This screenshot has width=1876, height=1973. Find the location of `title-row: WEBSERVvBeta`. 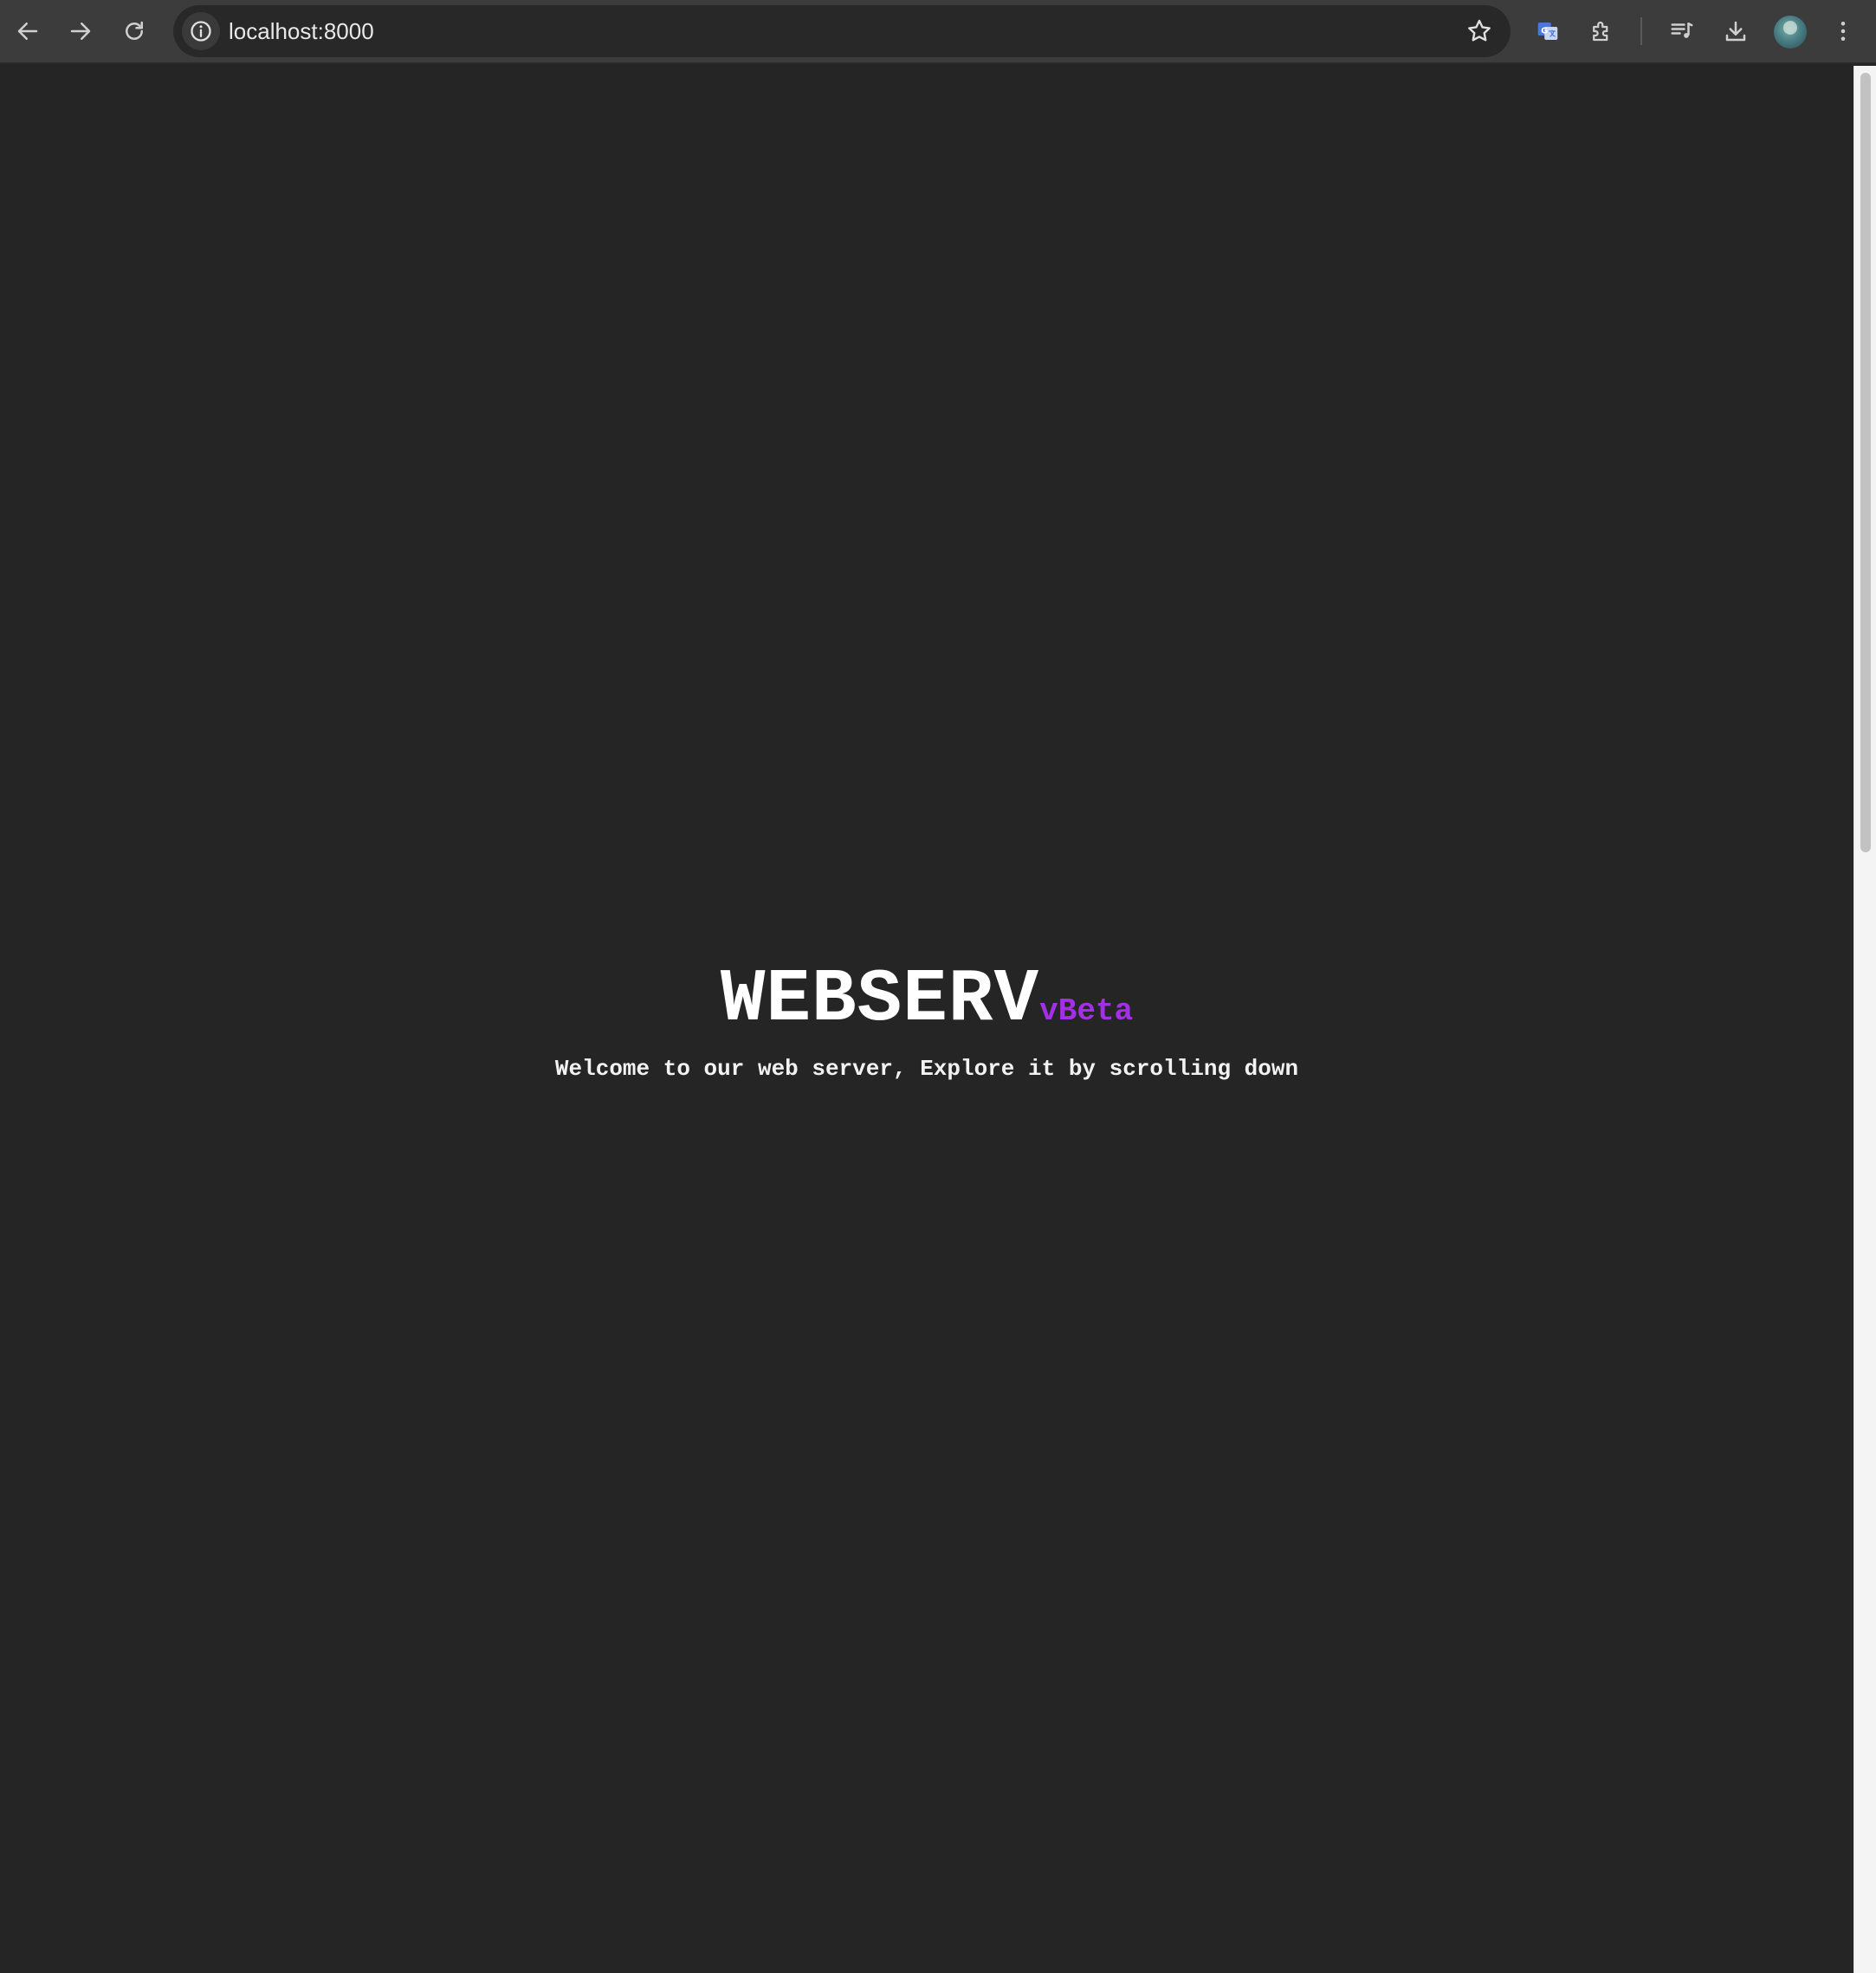

title-row: WEBSERVvBeta is located at coordinates (927, 999).